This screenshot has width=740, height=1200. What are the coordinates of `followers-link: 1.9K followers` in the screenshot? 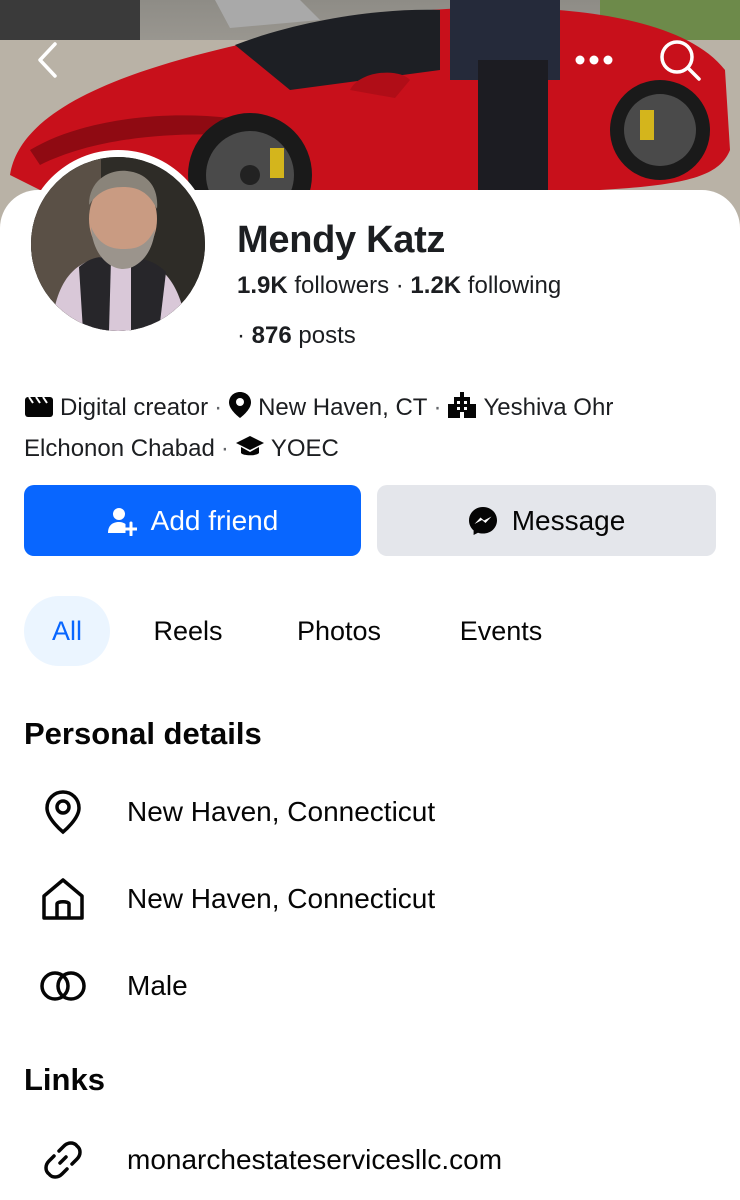 It's located at (313, 285).